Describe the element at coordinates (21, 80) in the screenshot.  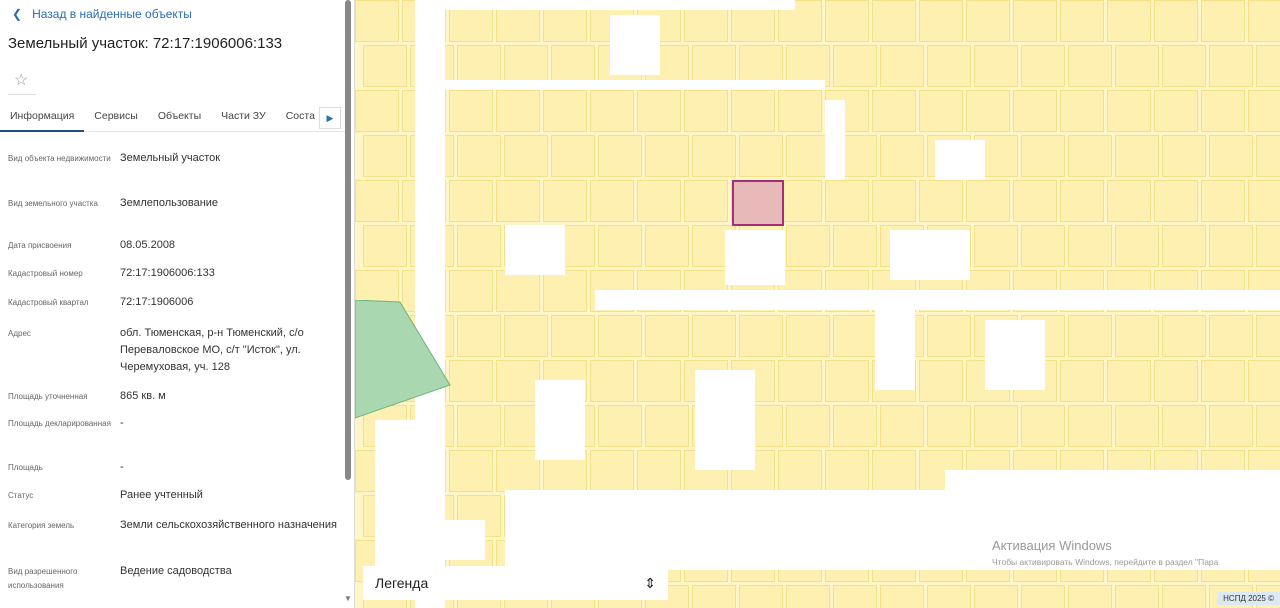
I see `favorite-star-icon: ☆` at that location.